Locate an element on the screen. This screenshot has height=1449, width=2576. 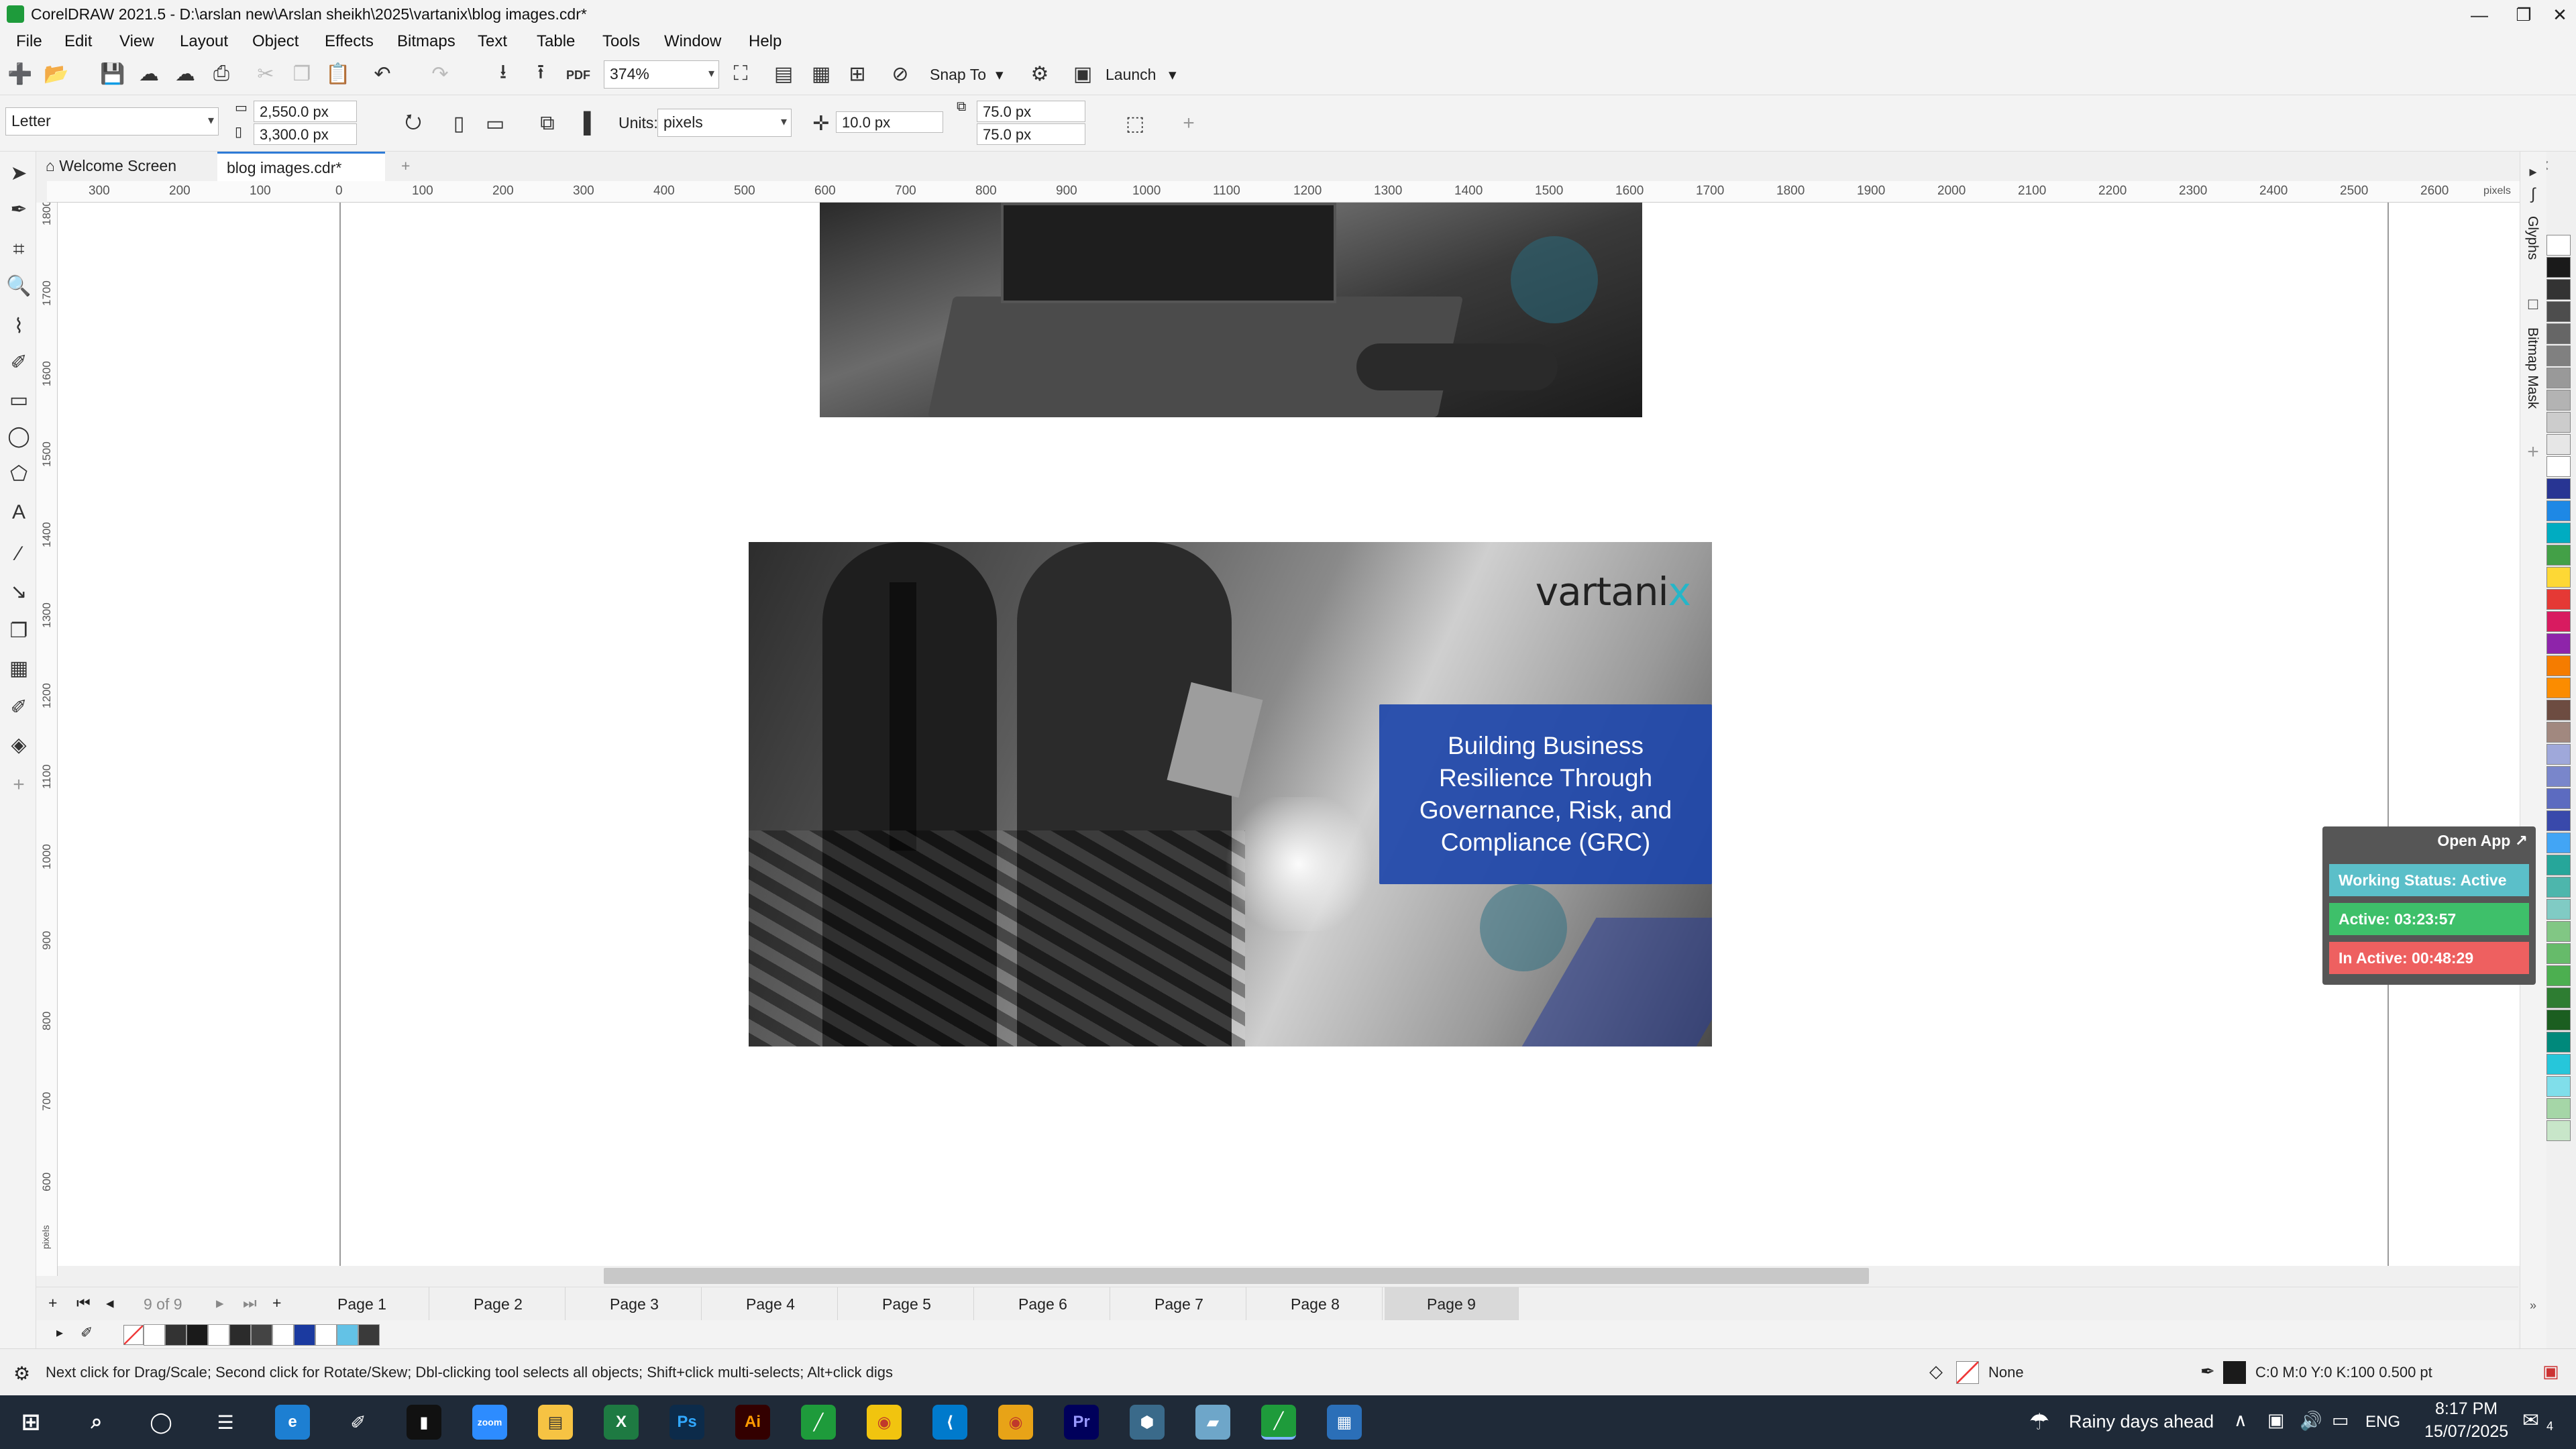
ellipse-tool-icon: ◯ is located at coordinates (18, 436).